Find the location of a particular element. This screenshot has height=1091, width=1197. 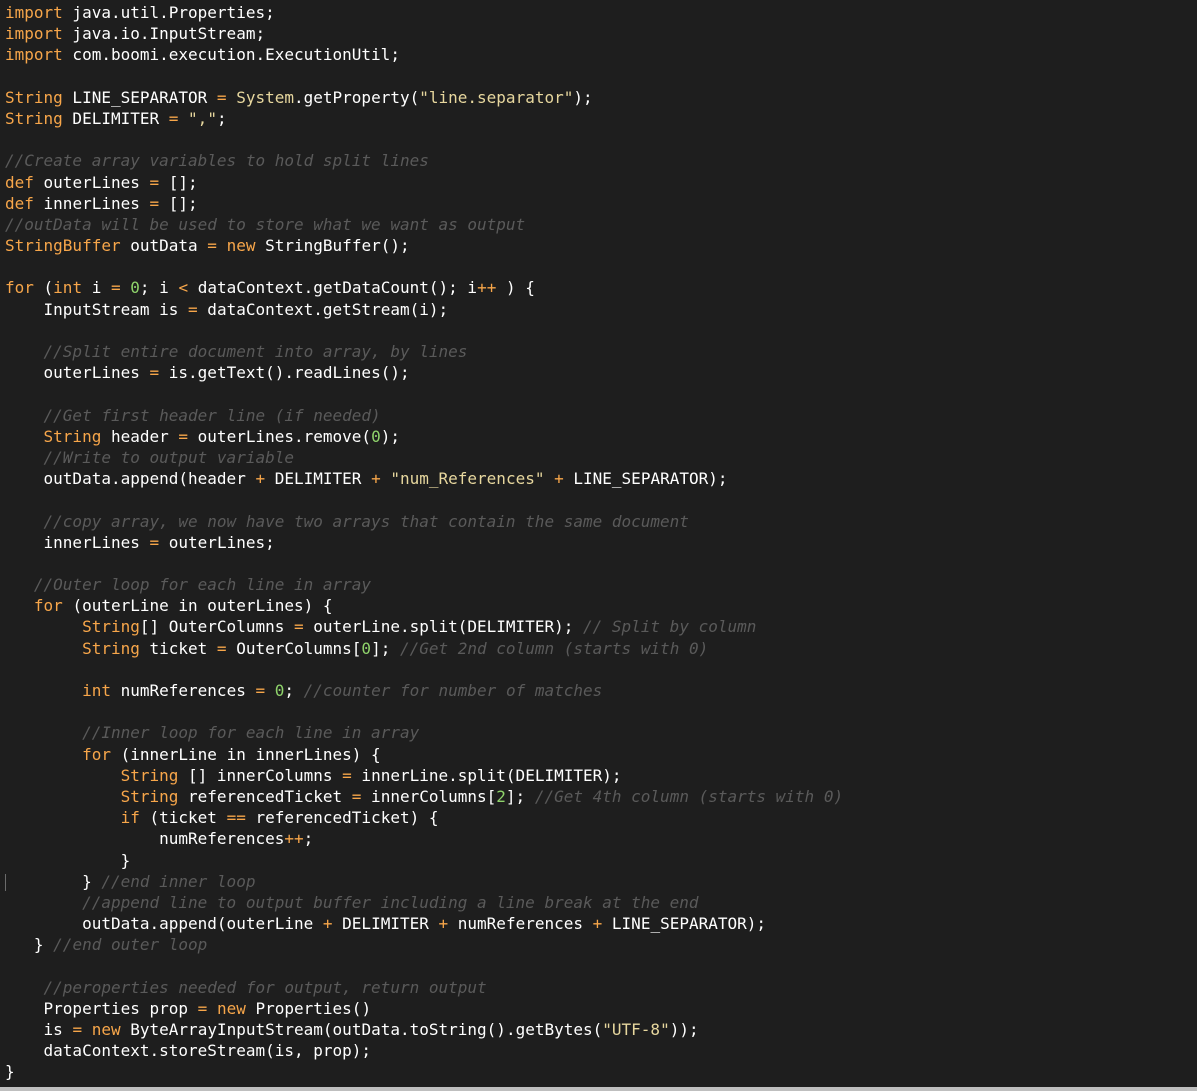

code-token: is is located at coordinates (39, 1029).